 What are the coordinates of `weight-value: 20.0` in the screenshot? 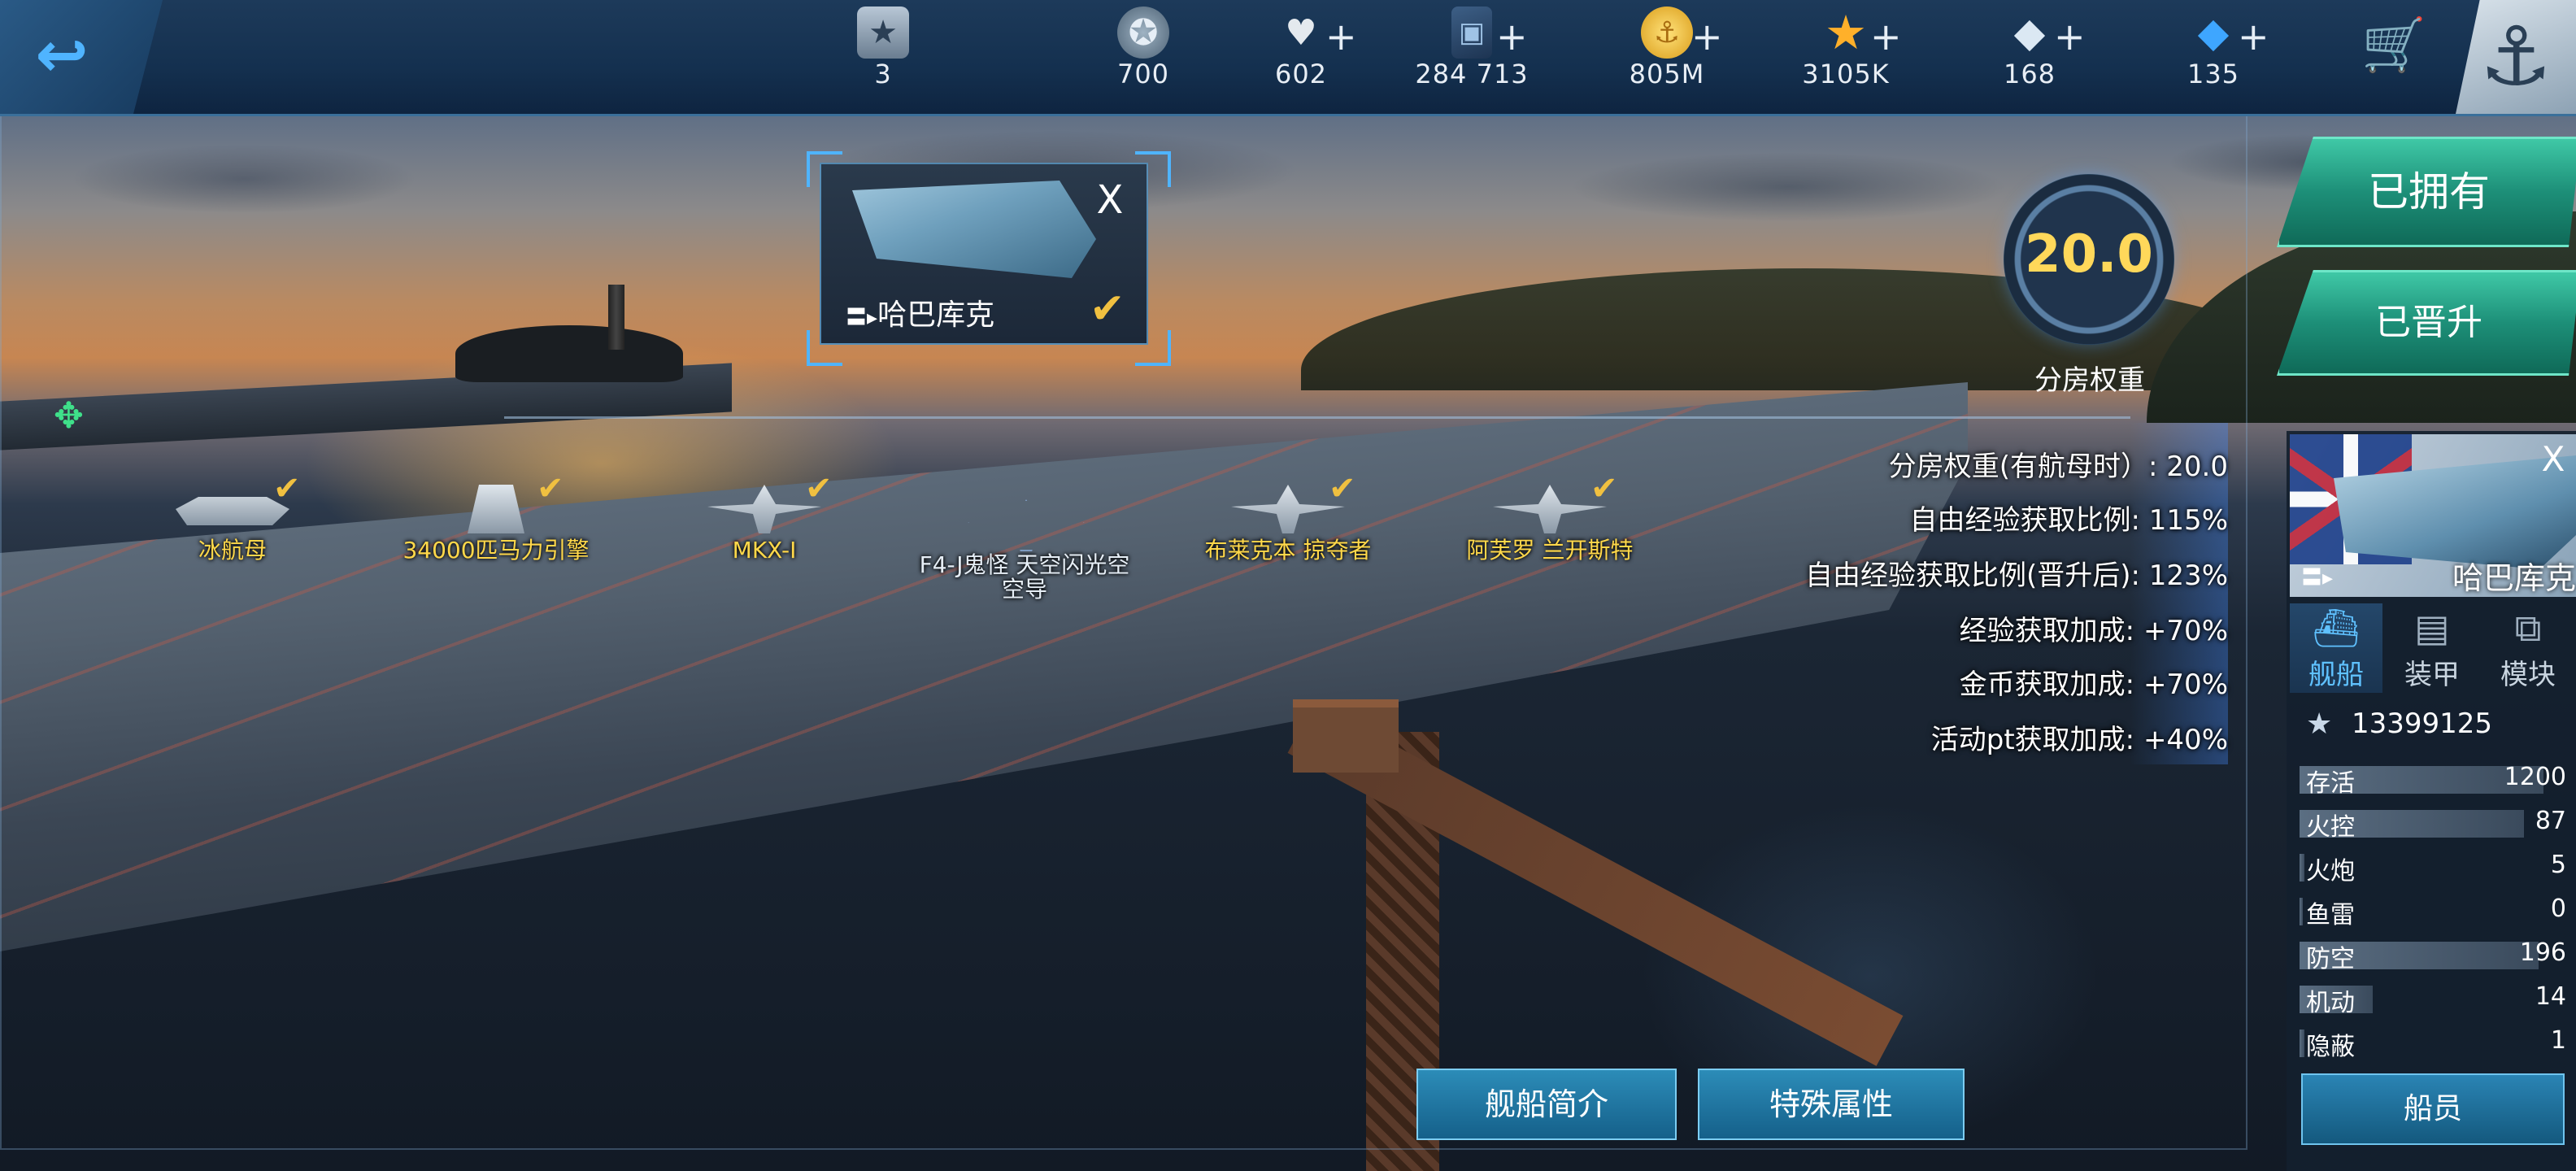 It's located at (2089, 254).